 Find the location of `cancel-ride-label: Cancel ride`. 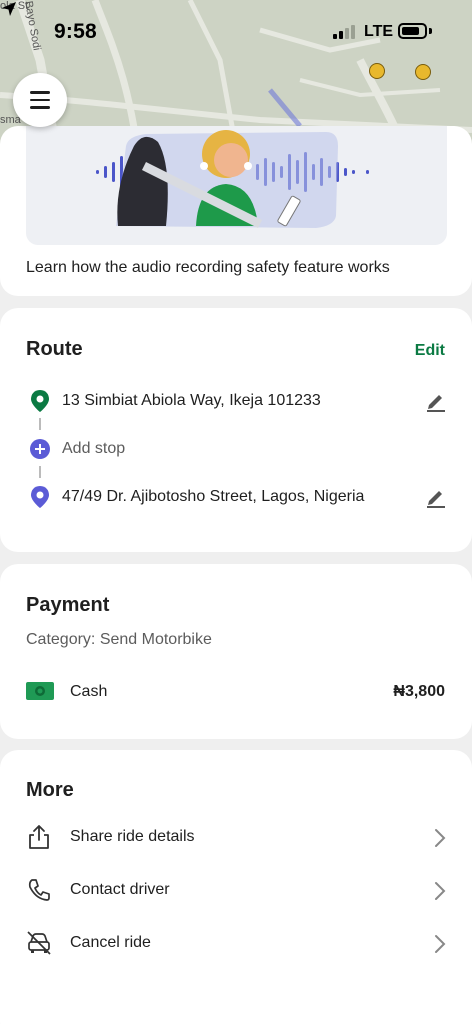

cancel-ride-label: Cancel ride is located at coordinates (110, 942).